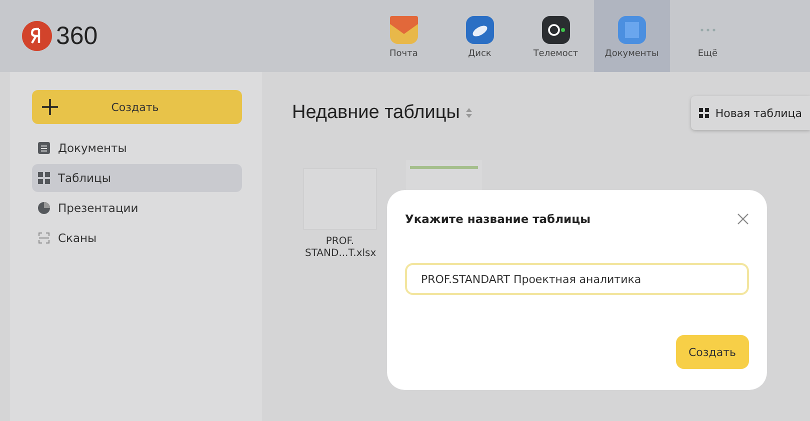 Image resolution: width=810 pixels, height=421 pixels. What do you see at coordinates (77, 36) in the screenshot?
I see `logo-text: 360` at bounding box center [77, 36].